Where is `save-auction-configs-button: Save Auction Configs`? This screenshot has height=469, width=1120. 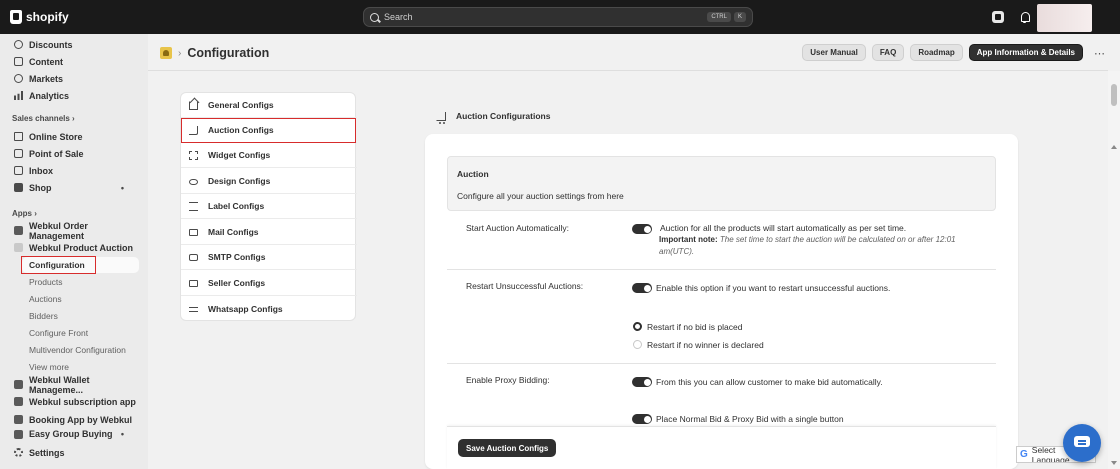
save-auction-configs-button: Save Auction Configs is located at coordinates (507, 448).